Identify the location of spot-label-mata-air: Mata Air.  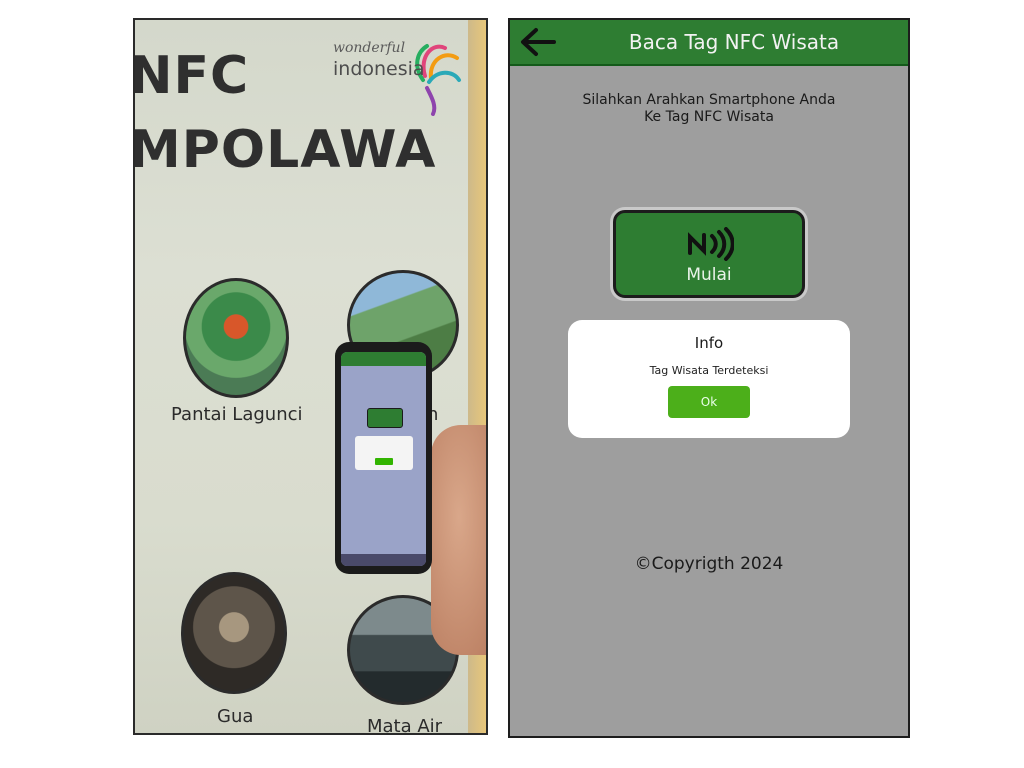
(405, 725).